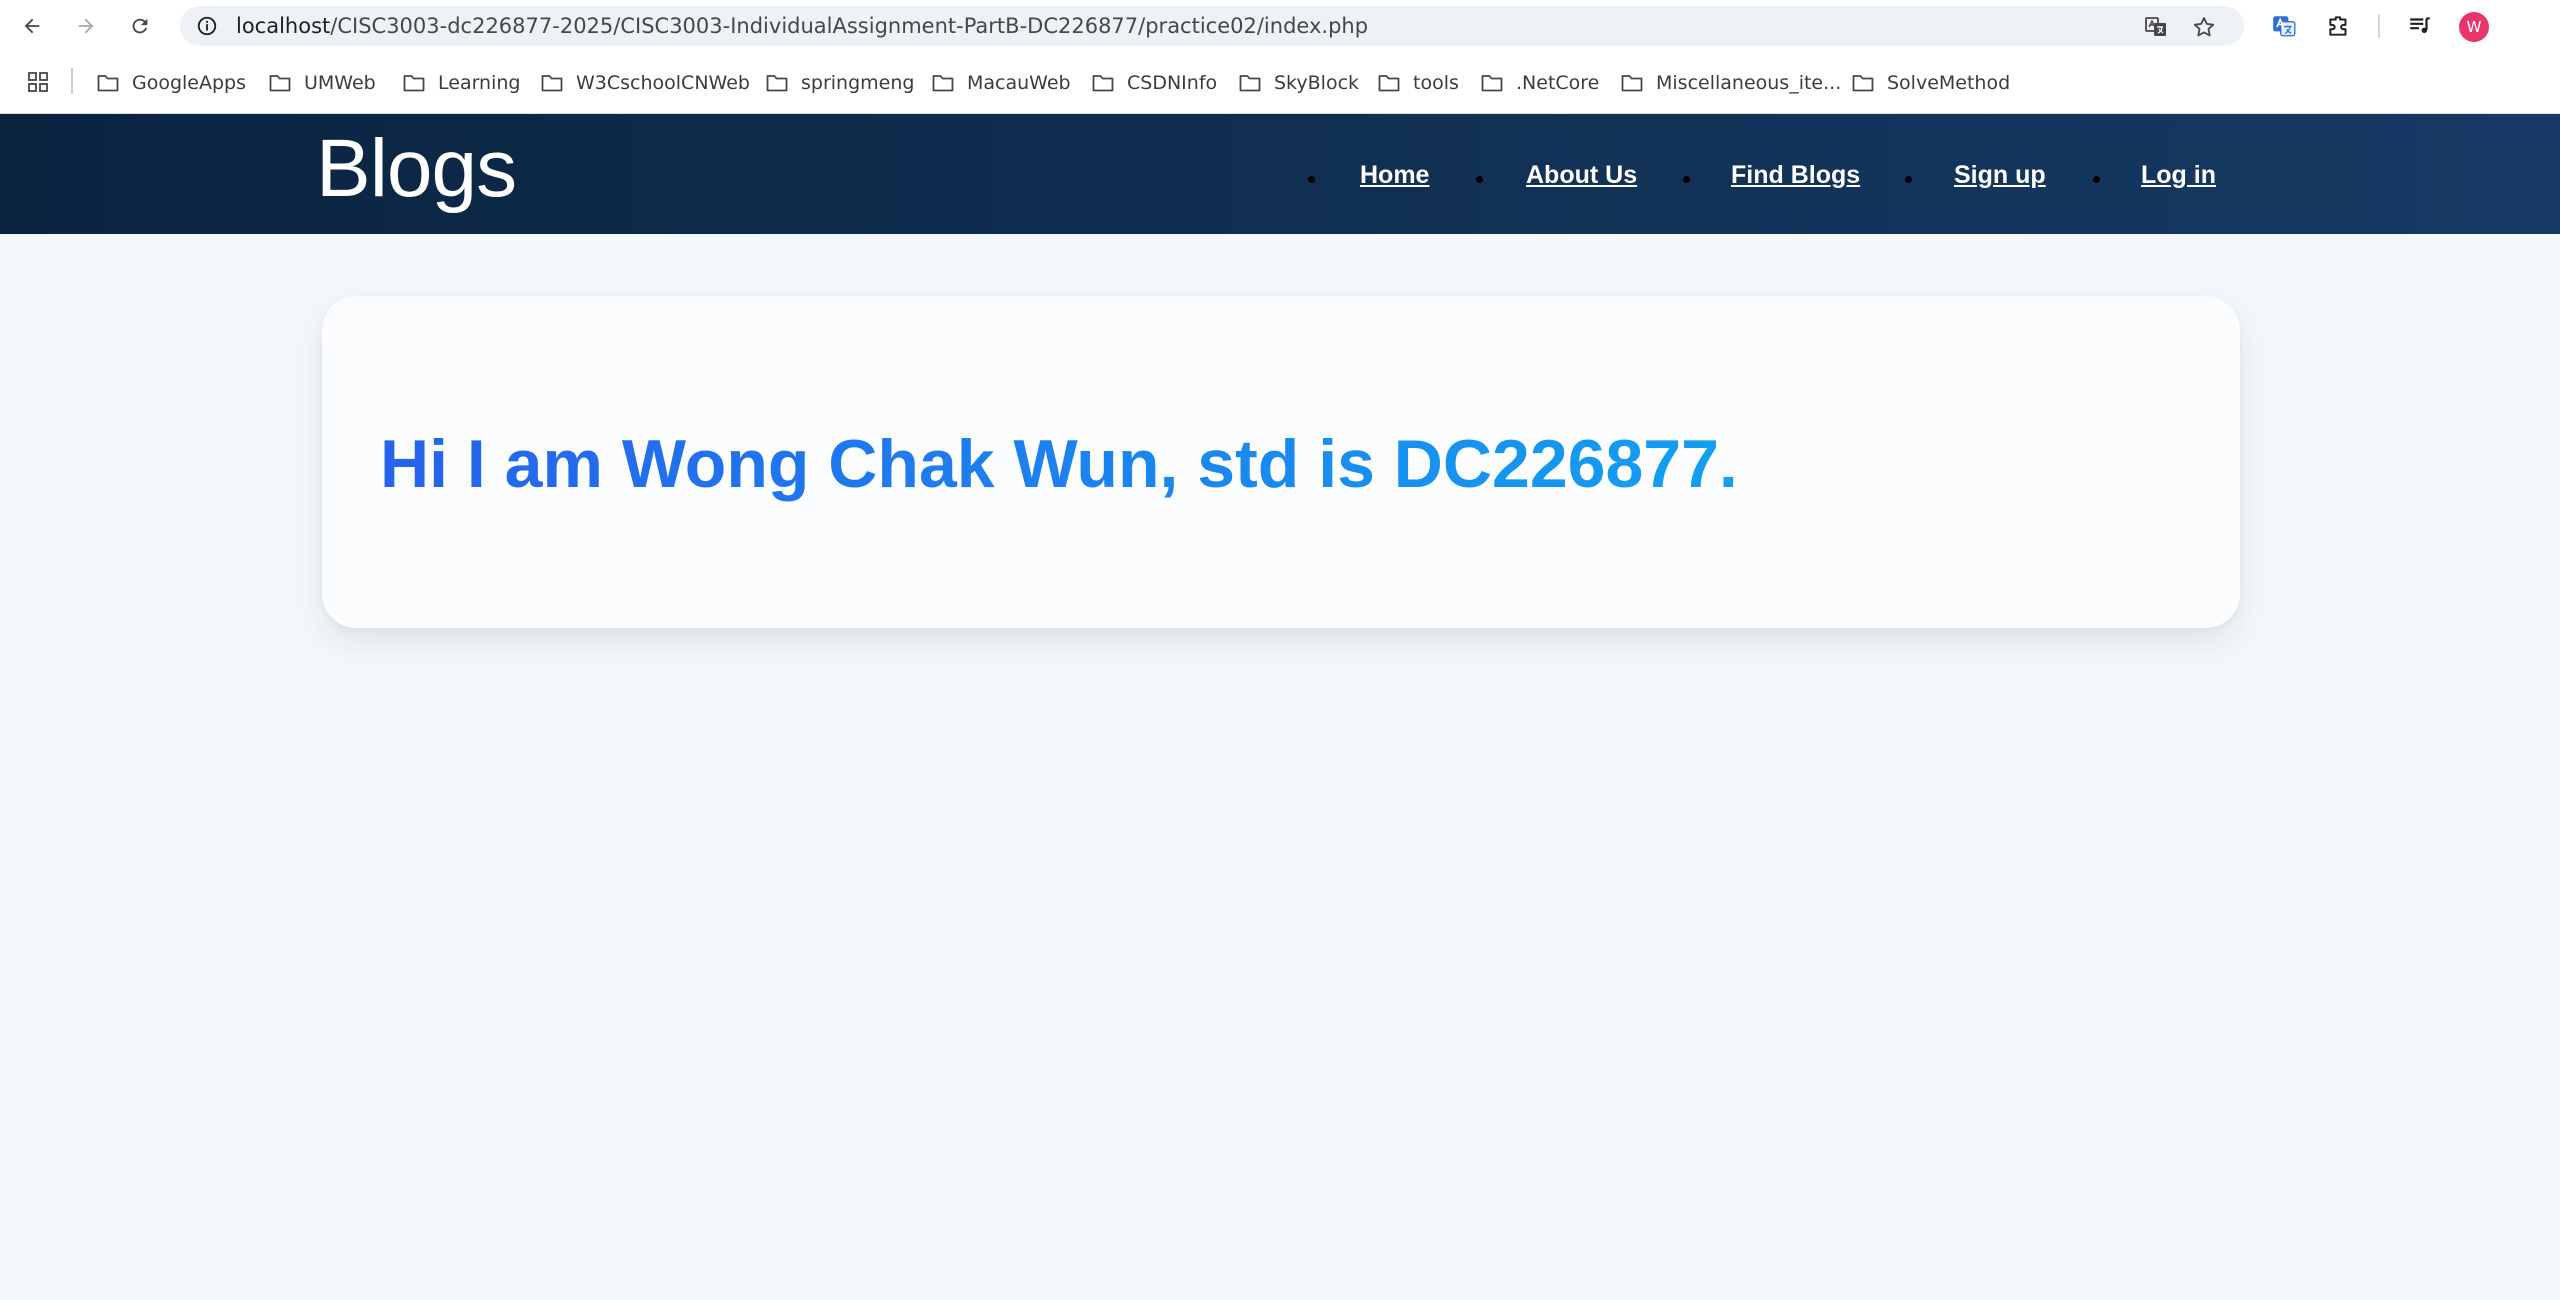 The height and width of the screenshot is (1300, 2560). I want to click on toolbar-divider, so click(2379, 26).